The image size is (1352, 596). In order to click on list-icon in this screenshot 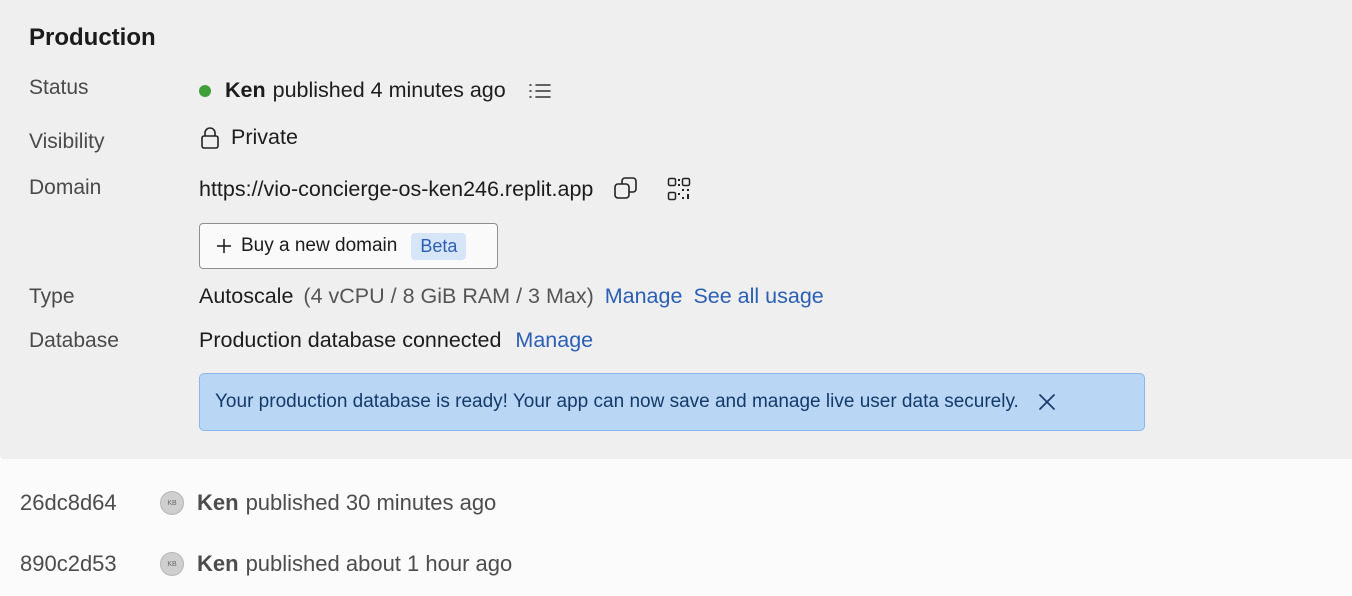, I will do `click(540, 91)`.